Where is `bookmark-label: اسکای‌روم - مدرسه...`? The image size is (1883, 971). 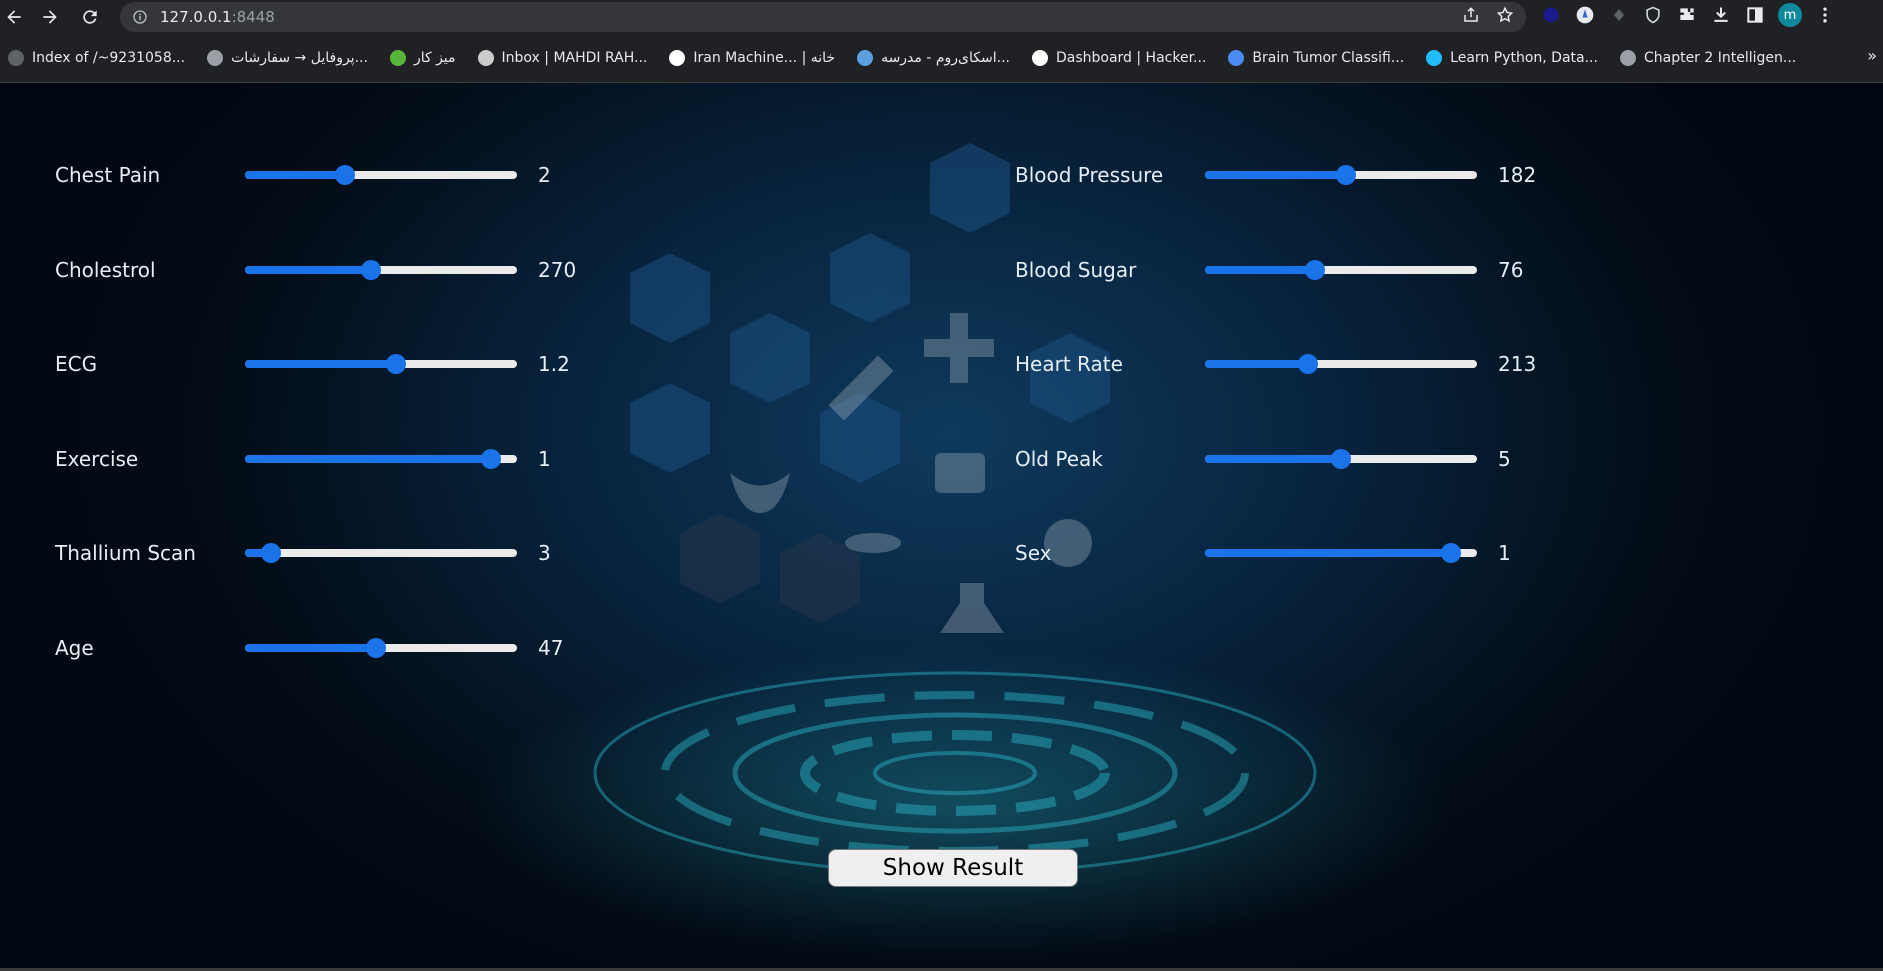 bookmark-label: اسکای‌روم - مدرسه... is located at coordinates (945, 58).